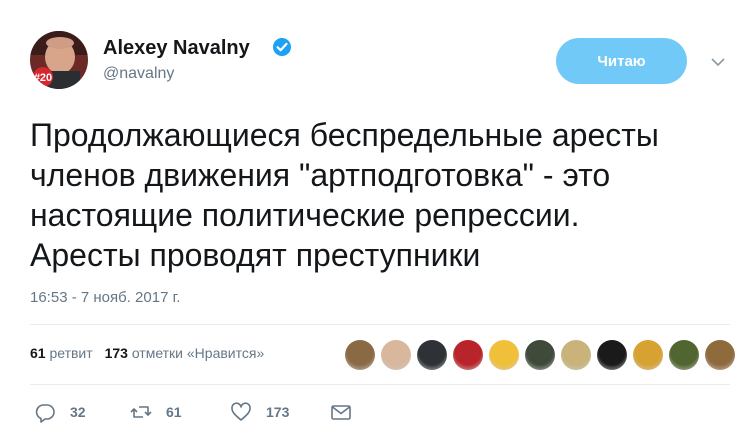  What do you see at coordinates (38, 353) in the screenshot?
I see `retweets-count: 61` at bounding box center [38, 353].